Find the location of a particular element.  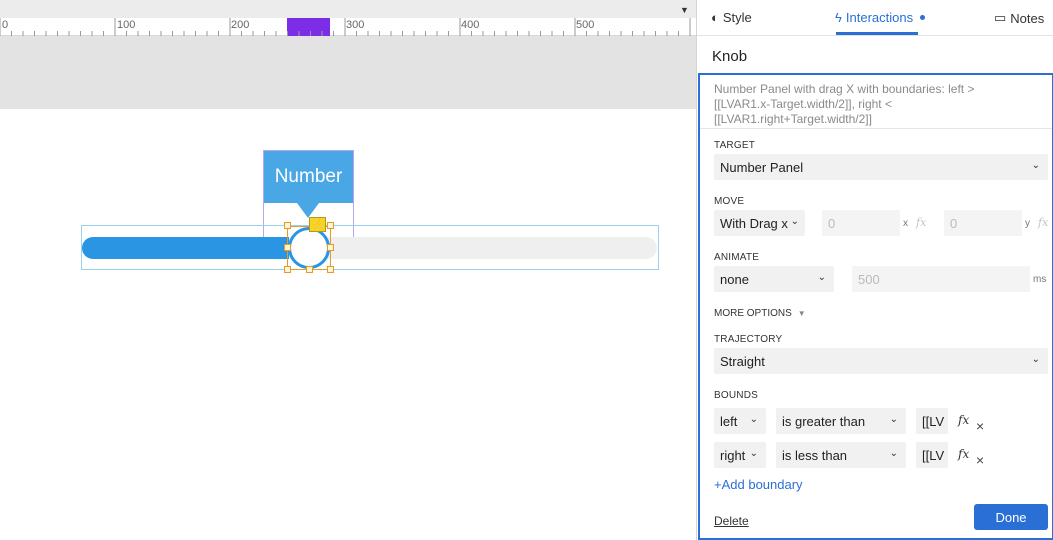

tab-notes: ▭ Notes is located at coordinates (1019, 18).